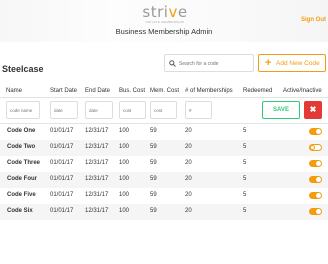 This screenshot has height=264, width=328. I want to click on code-name: Code Three, so click(24, 163).